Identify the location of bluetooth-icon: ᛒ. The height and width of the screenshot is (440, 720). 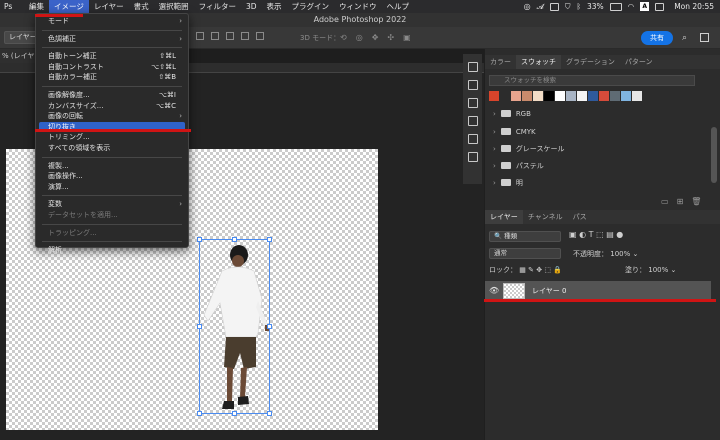
(578, 6).